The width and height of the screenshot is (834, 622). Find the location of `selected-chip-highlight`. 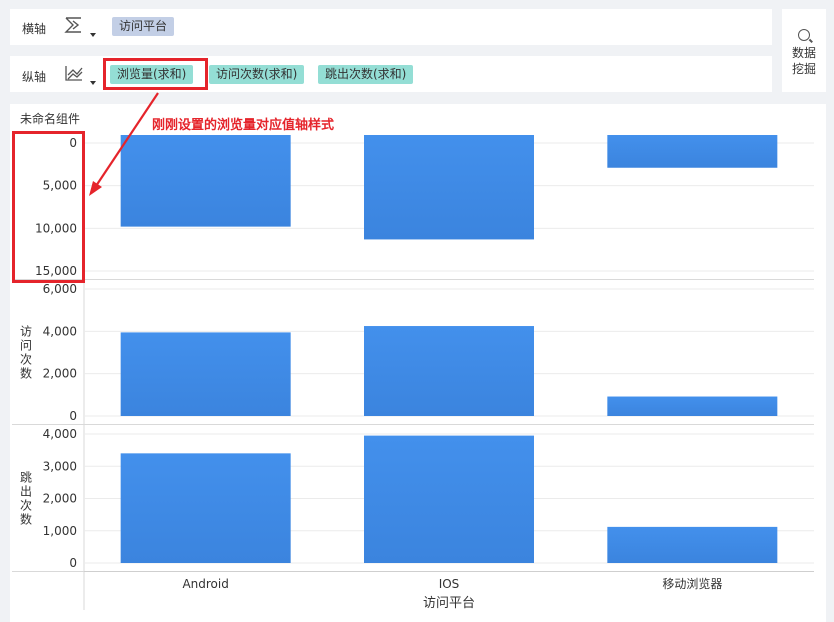

selected-chip-highlight is located at coordinates (155, 74).